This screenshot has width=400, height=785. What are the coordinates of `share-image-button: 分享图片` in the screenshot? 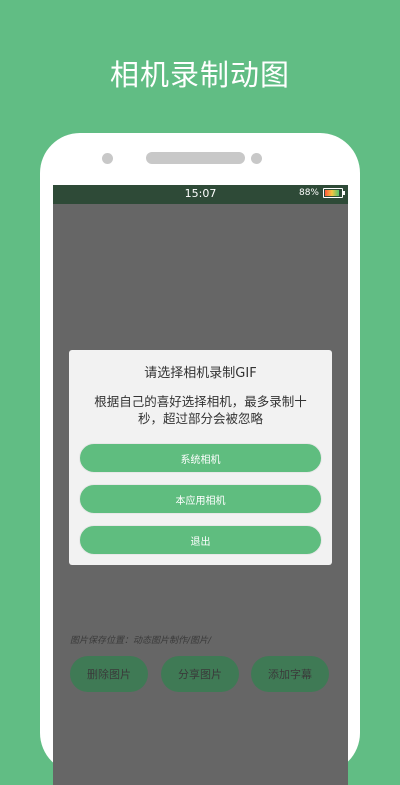 It's located at (200, 674).